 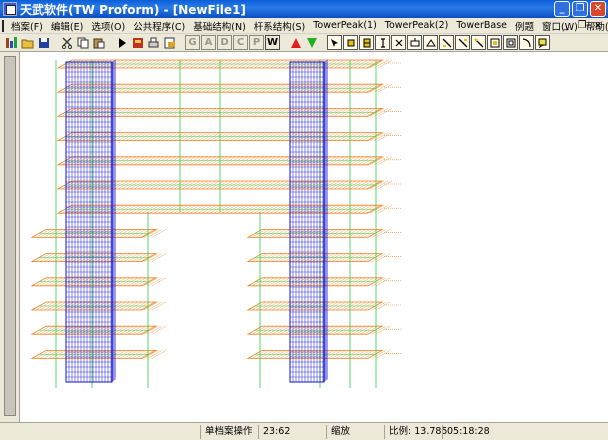 What do you see at coordinates (3, 25) in the screenshot?
I see `document-icon` at bounding box center [3, 25].